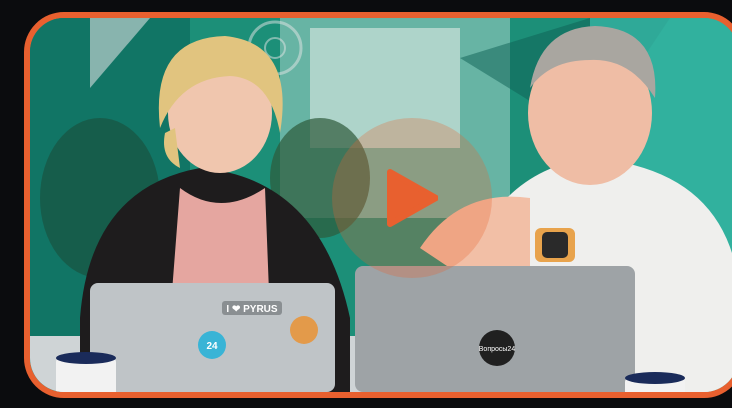 The height and width of the screenshot is (408, 732). I want to click on laptop-left: 24 I ❤ PYRUS, so click(212, 337).